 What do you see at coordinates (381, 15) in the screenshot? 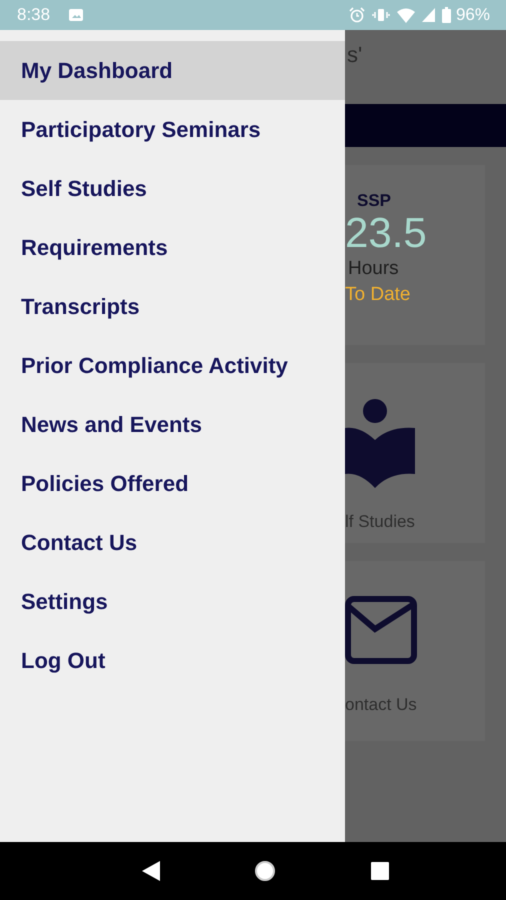
I see `vibrate-icon` at bounding box center [381, 15].